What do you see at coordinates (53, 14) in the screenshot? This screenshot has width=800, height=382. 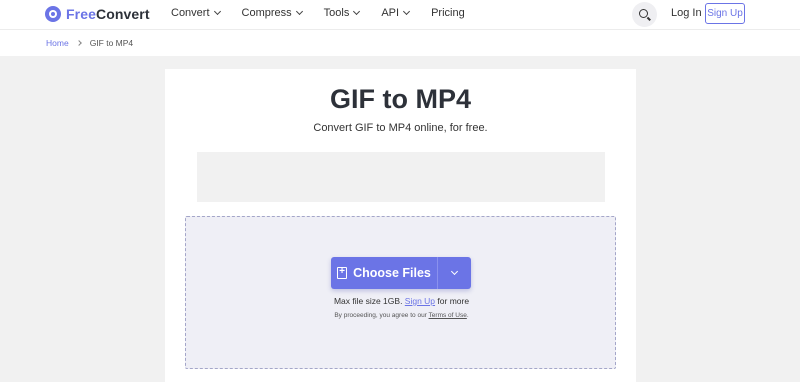 I see `logo-icon` at bounding box center [53, 14].